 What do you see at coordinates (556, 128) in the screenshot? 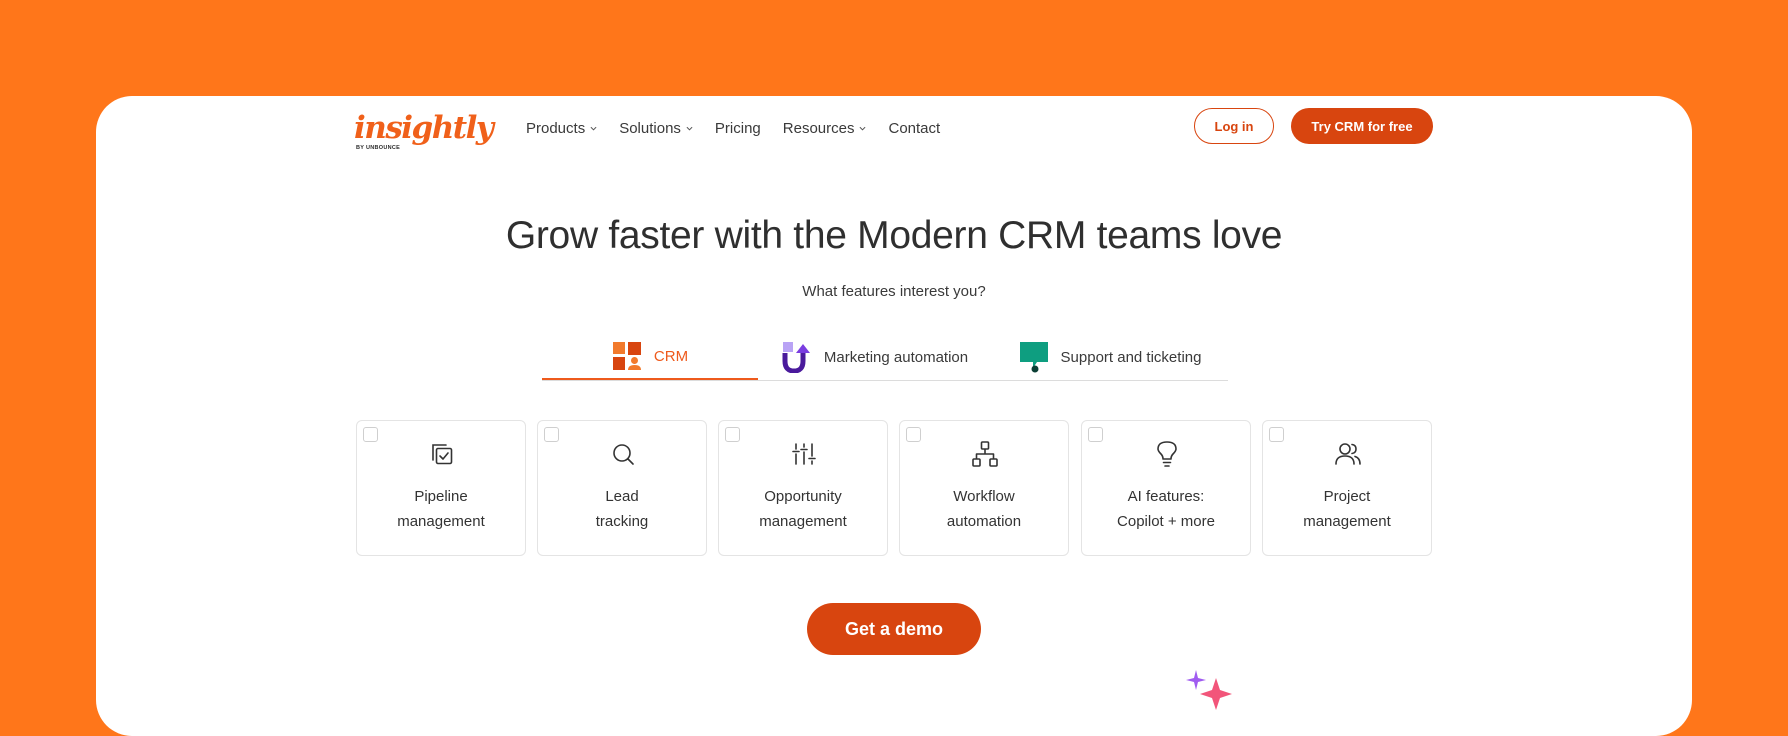
I see `nav-products-label: Products` at bounding box center [556, 128].